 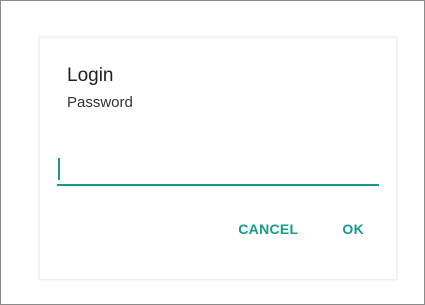 I want to click on password-input, so click(x=218, y=169).